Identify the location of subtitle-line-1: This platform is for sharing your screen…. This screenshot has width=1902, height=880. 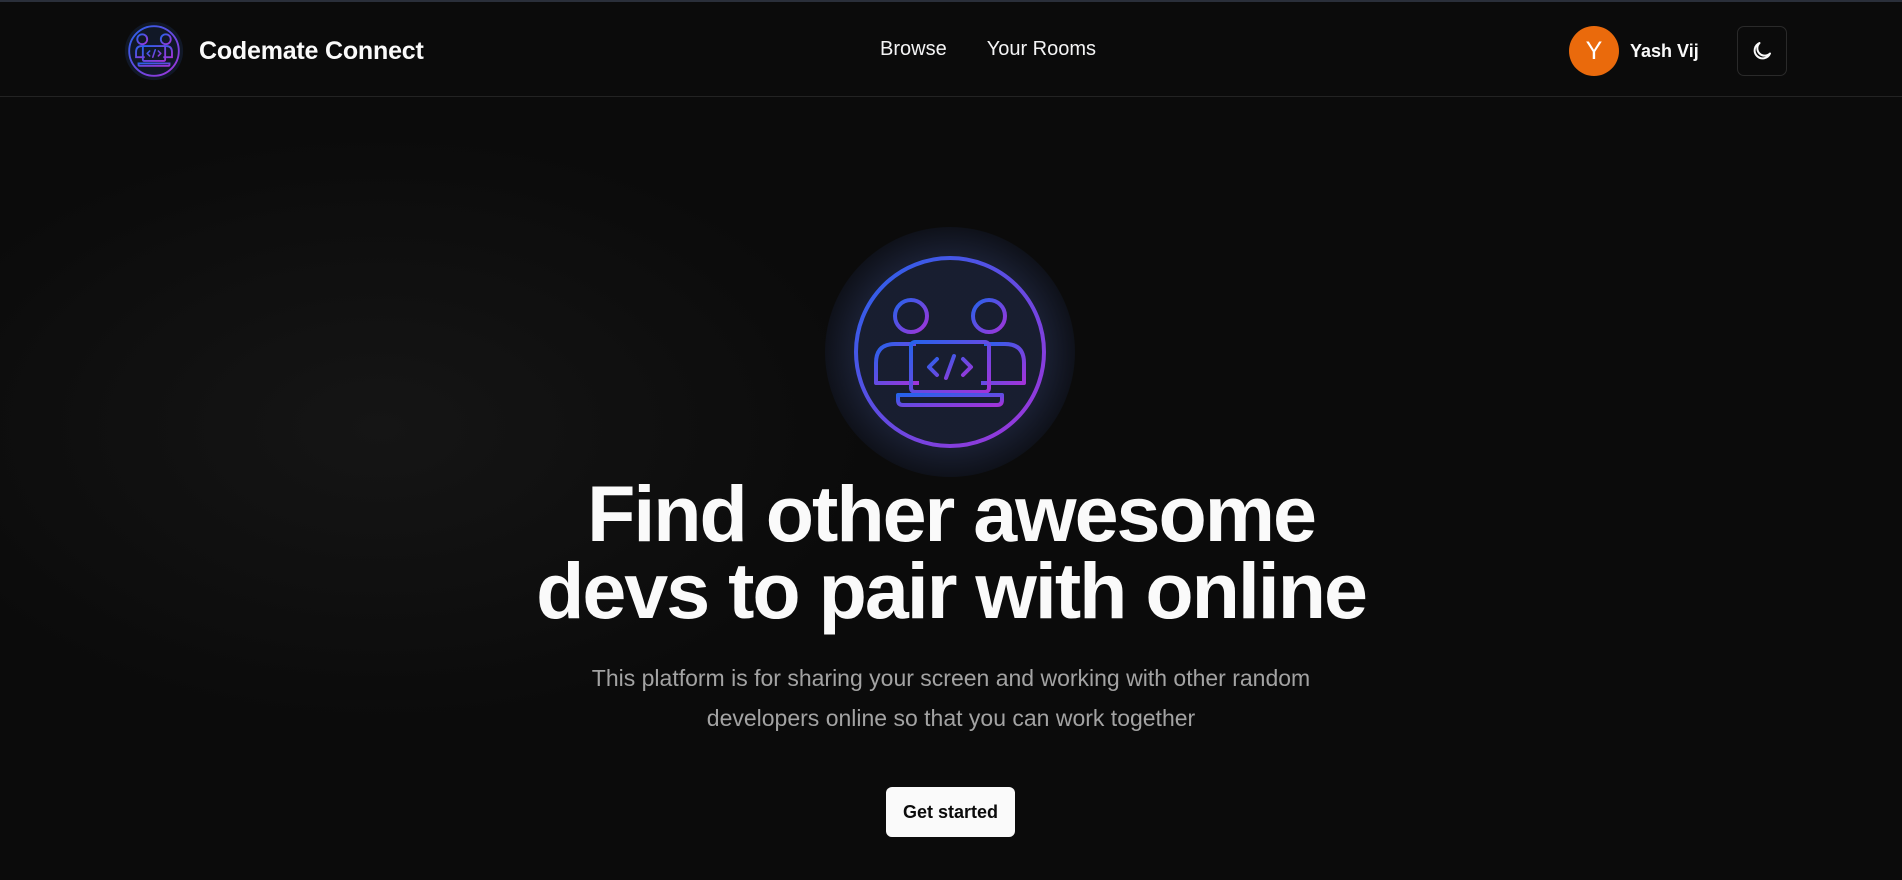
(951, 678).